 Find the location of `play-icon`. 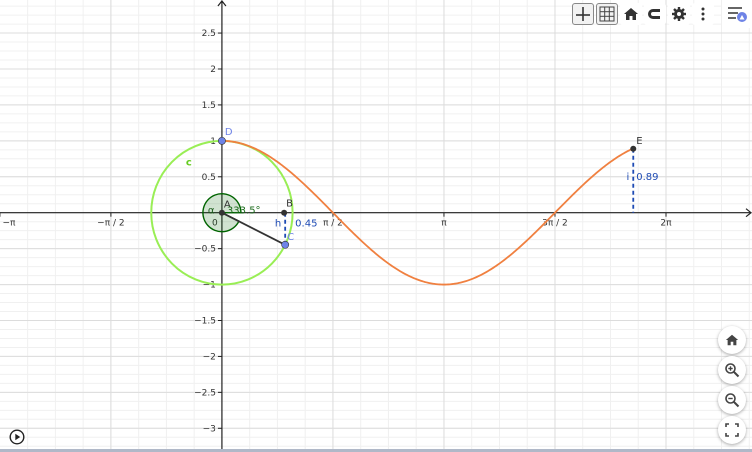

play-icon is located at coordinates (17, 437).